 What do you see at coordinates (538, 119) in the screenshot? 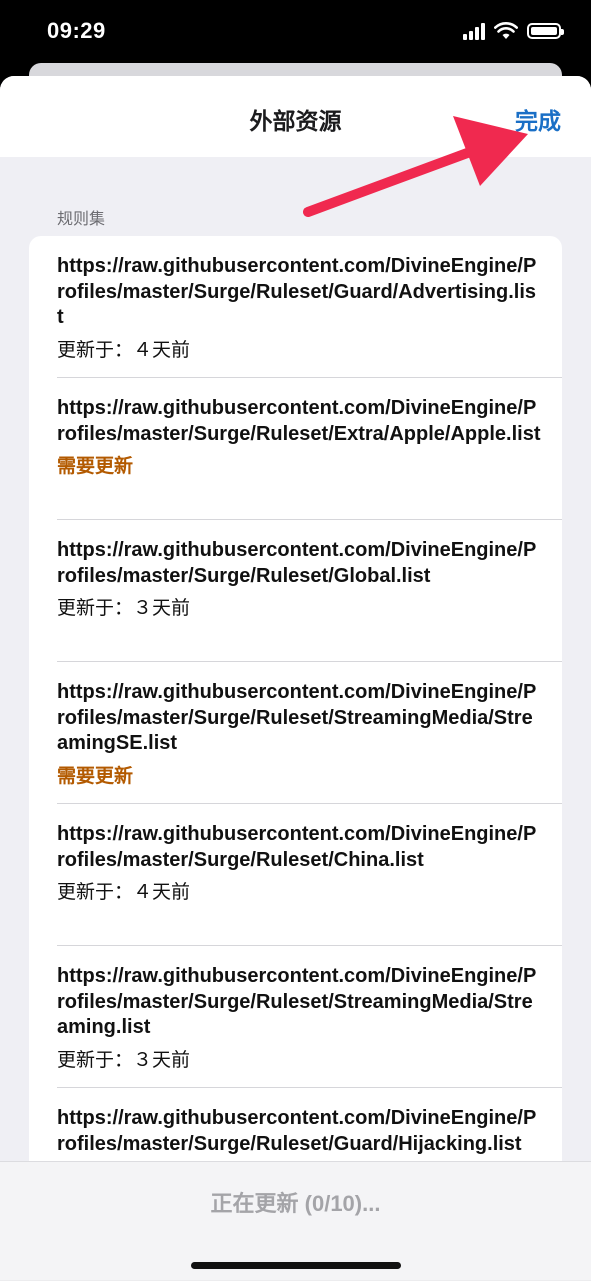
I see `done-button: 完成` at bounding box center [538, 119].